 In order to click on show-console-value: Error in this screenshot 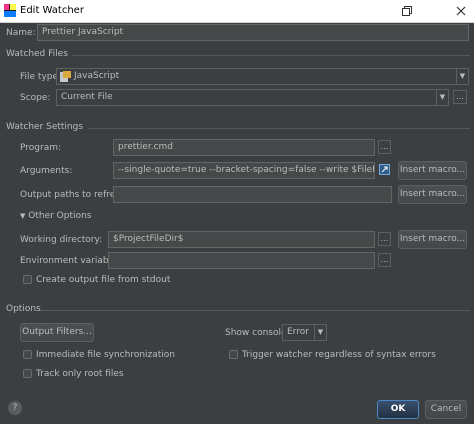, I will do `click(298, 332)`.